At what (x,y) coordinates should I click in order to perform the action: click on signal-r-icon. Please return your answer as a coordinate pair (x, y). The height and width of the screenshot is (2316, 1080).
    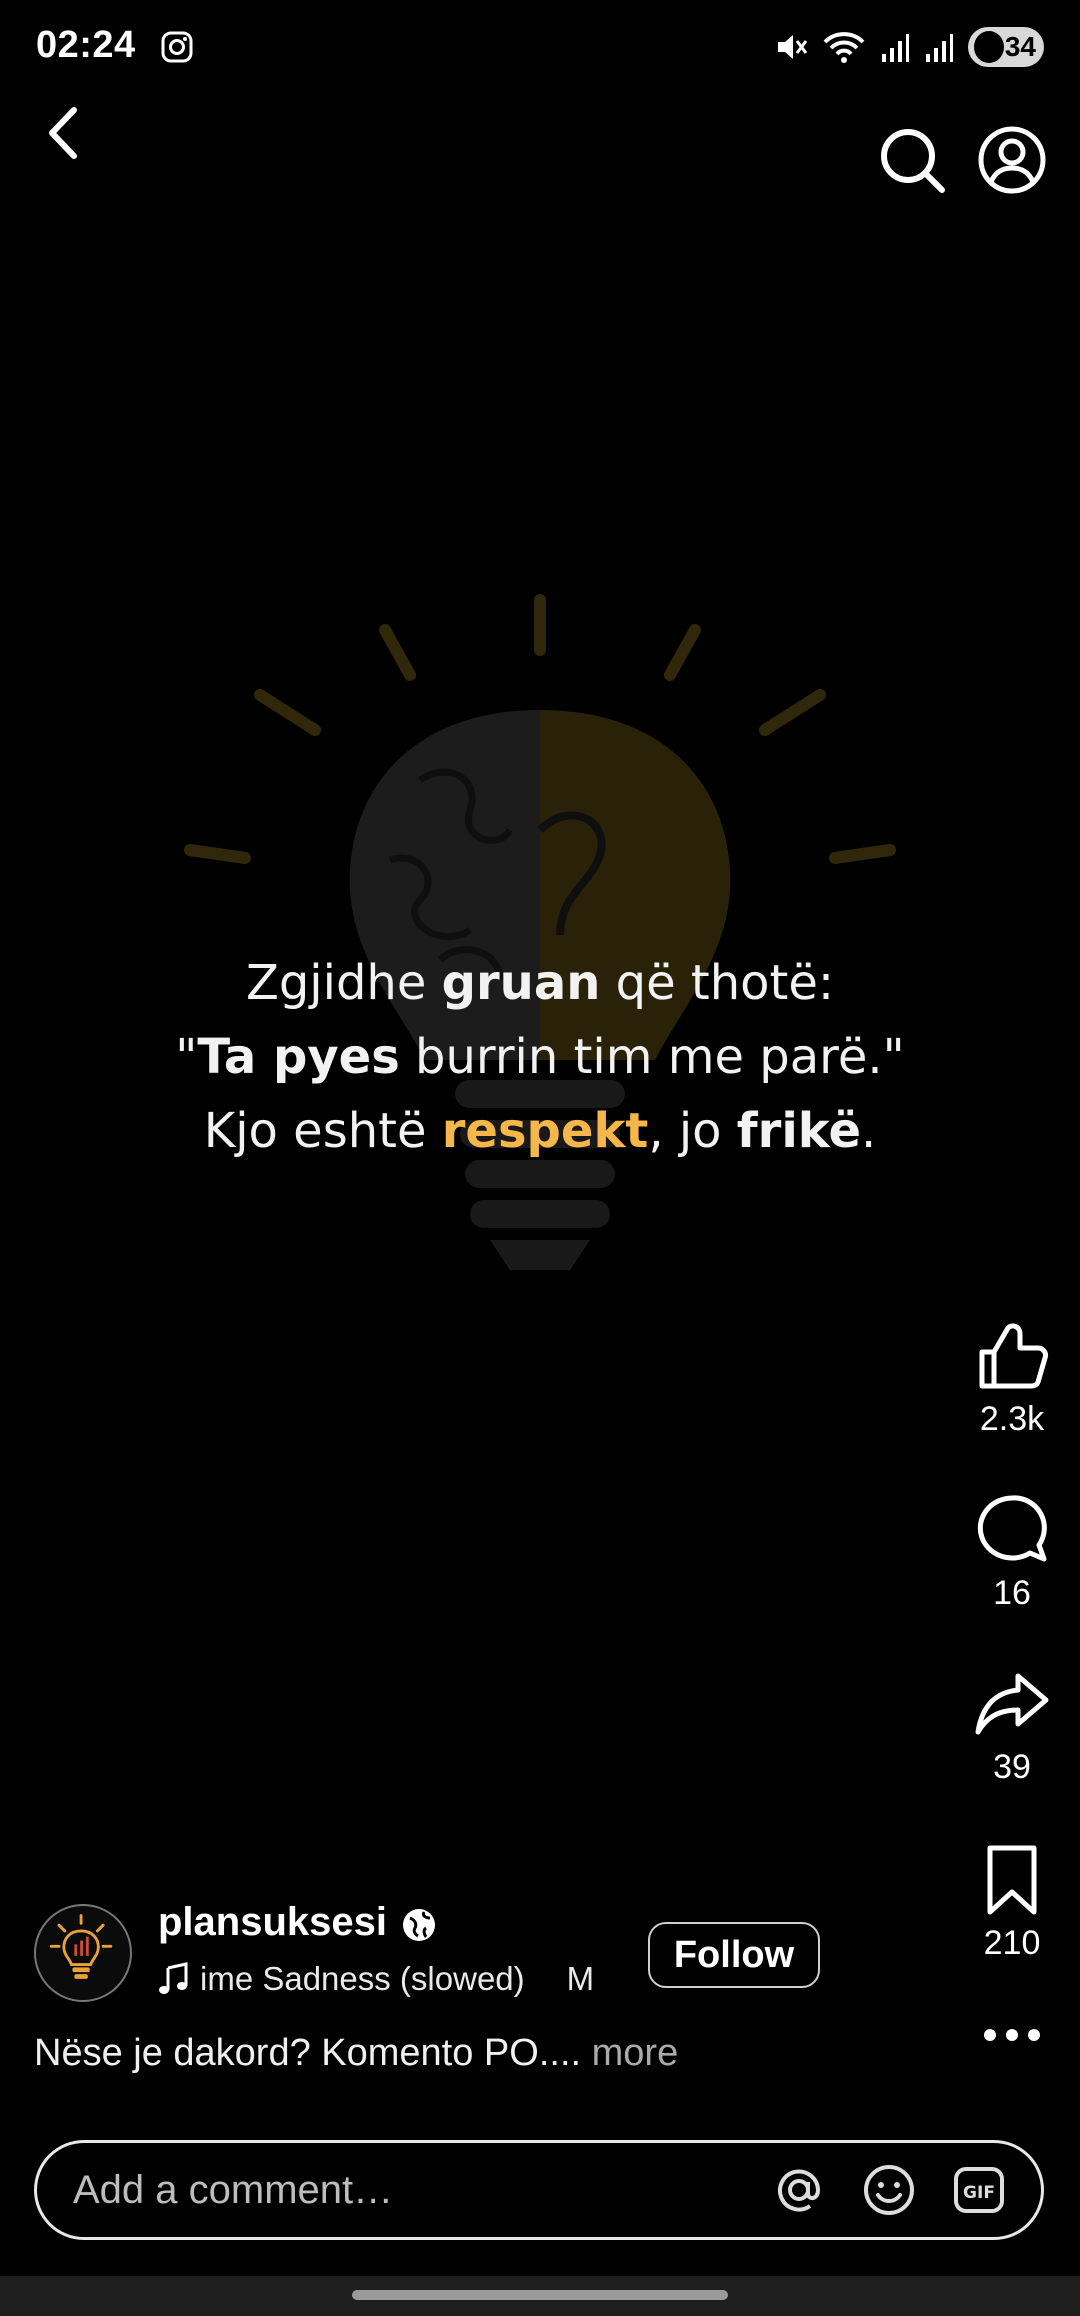
    Looking at the image, I should click on (939, 48).